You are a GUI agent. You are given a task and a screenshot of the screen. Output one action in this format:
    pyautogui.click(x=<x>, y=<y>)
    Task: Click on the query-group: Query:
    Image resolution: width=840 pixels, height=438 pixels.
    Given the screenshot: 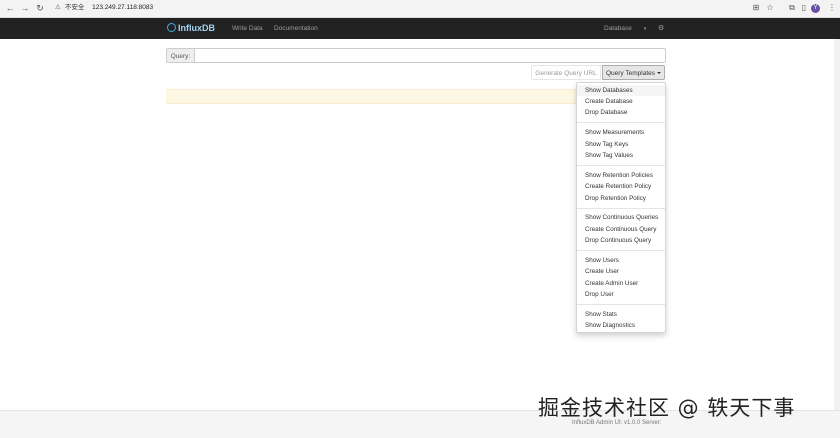 What is the action you would take?
    pyautogui.click(x=416, y=55)
    